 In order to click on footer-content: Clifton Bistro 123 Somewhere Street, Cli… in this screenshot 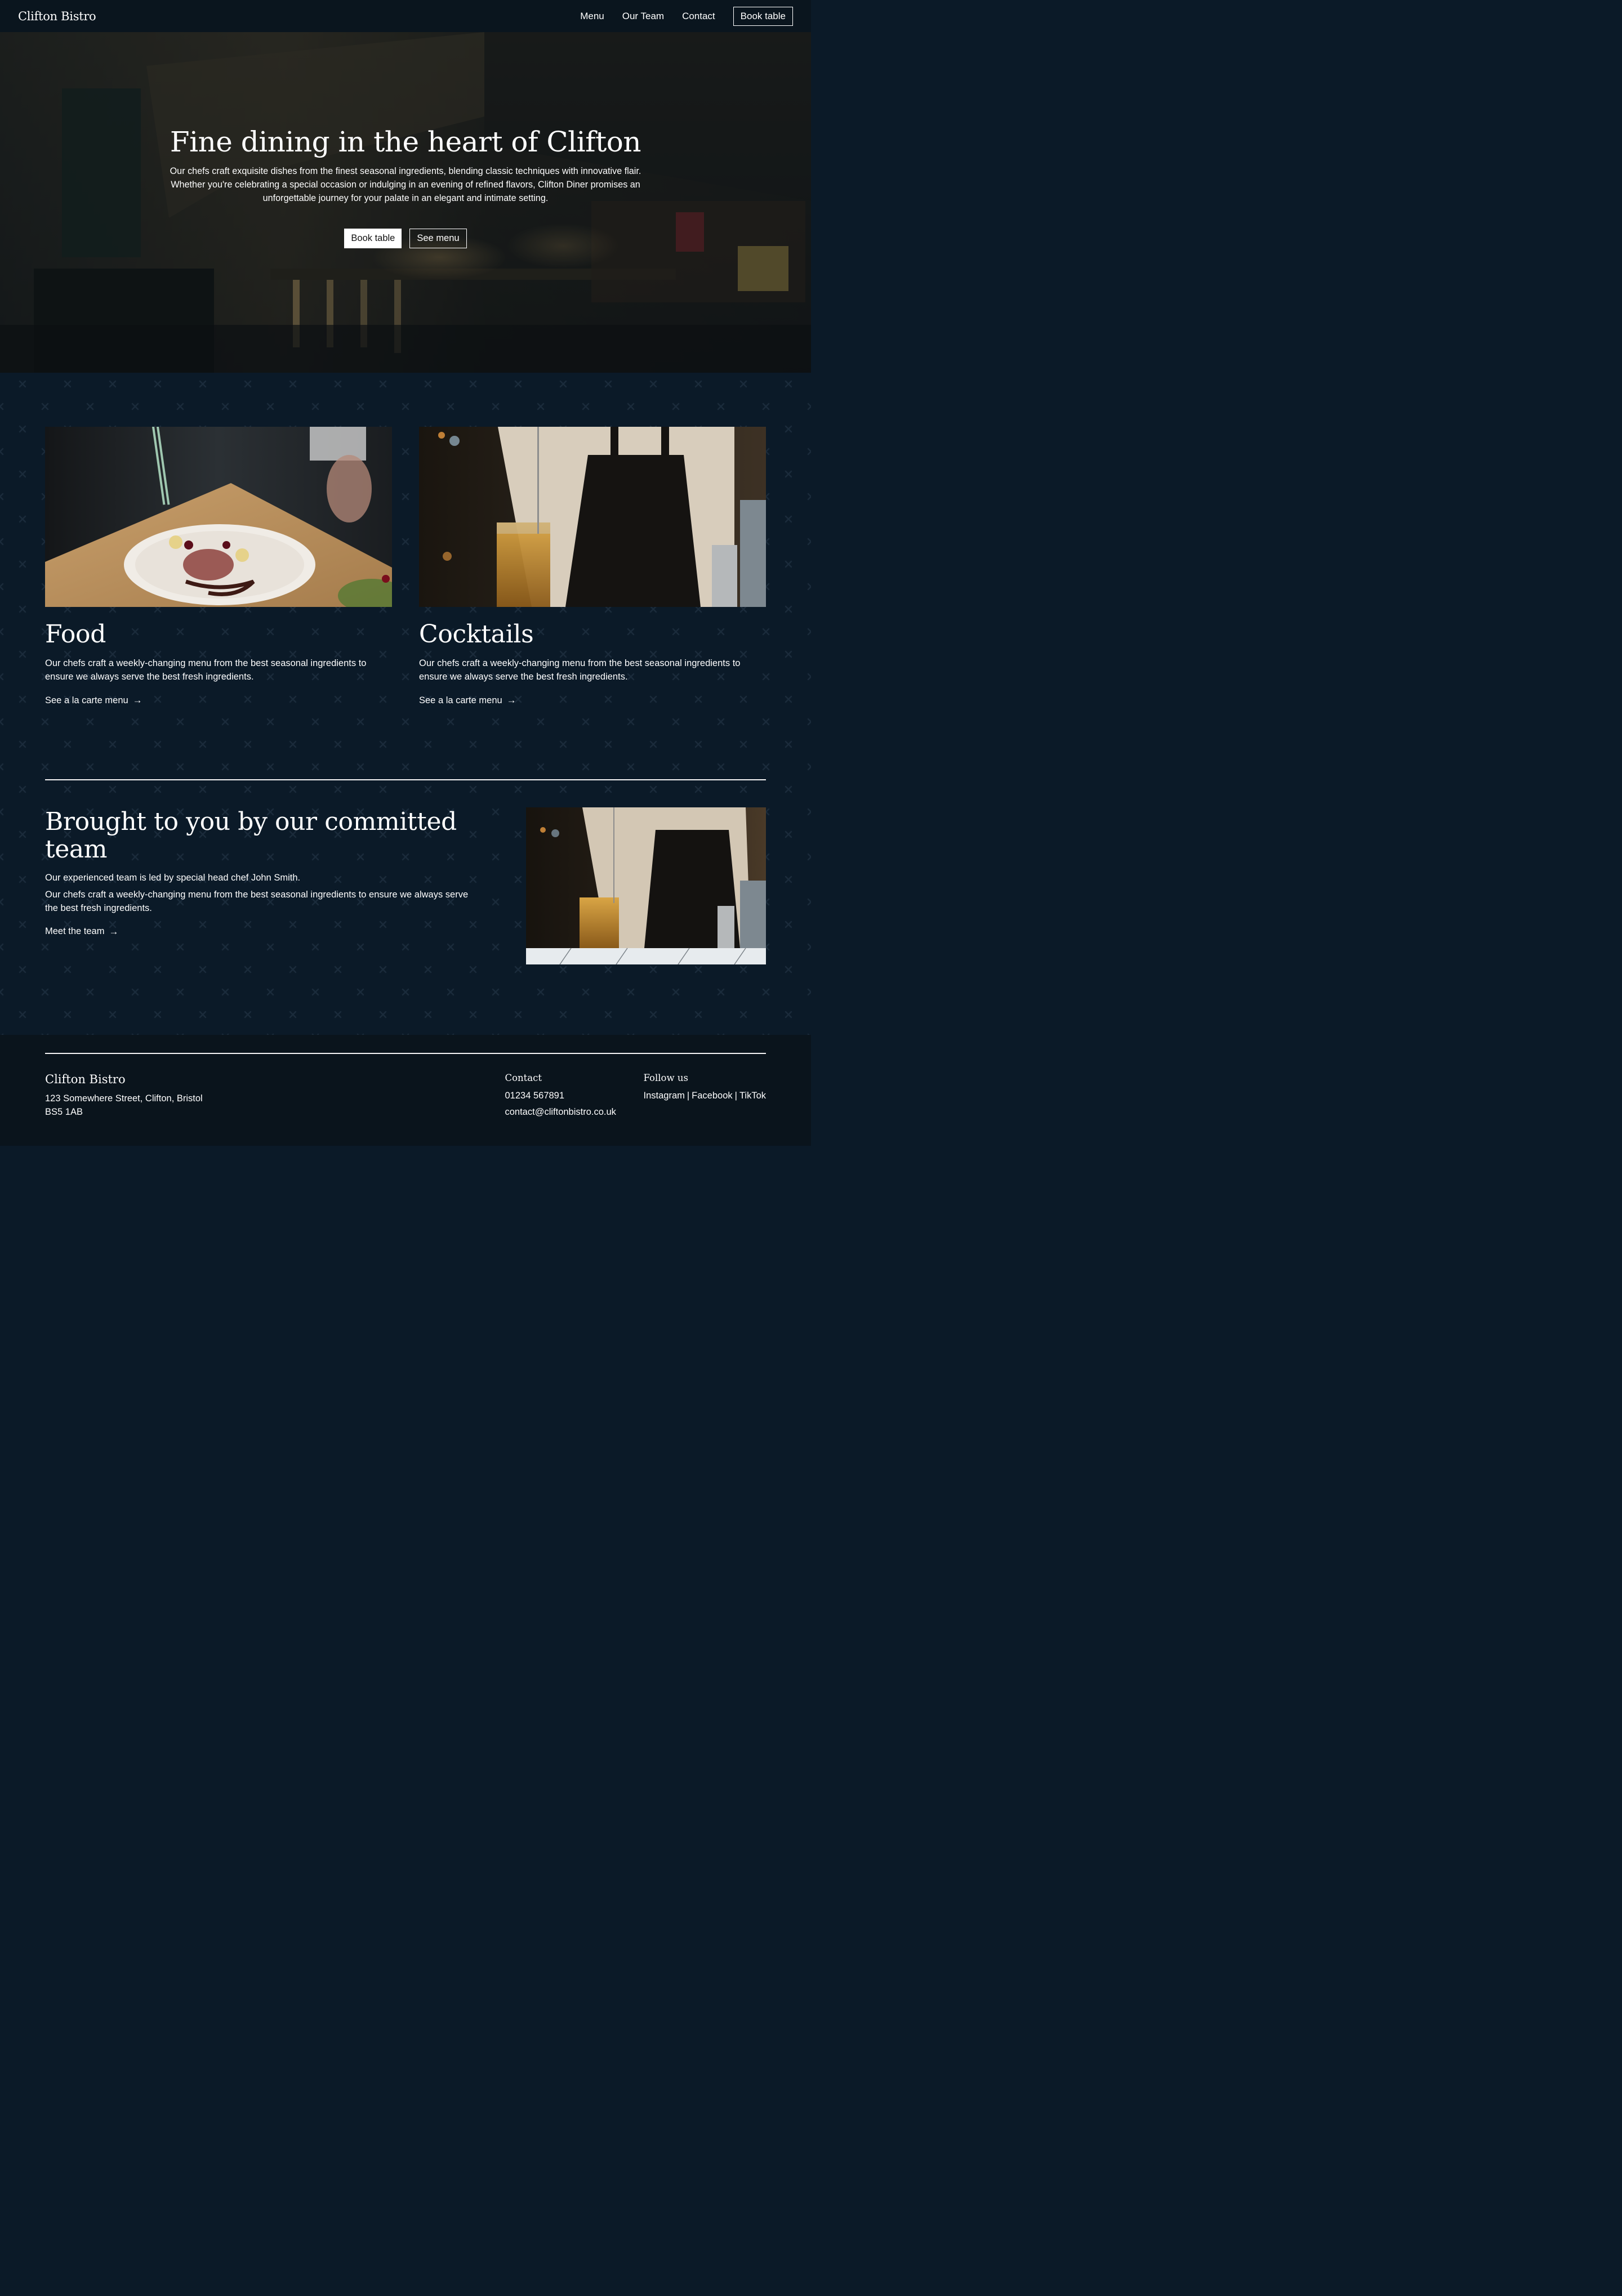, I will do `click(405, 1096)`.